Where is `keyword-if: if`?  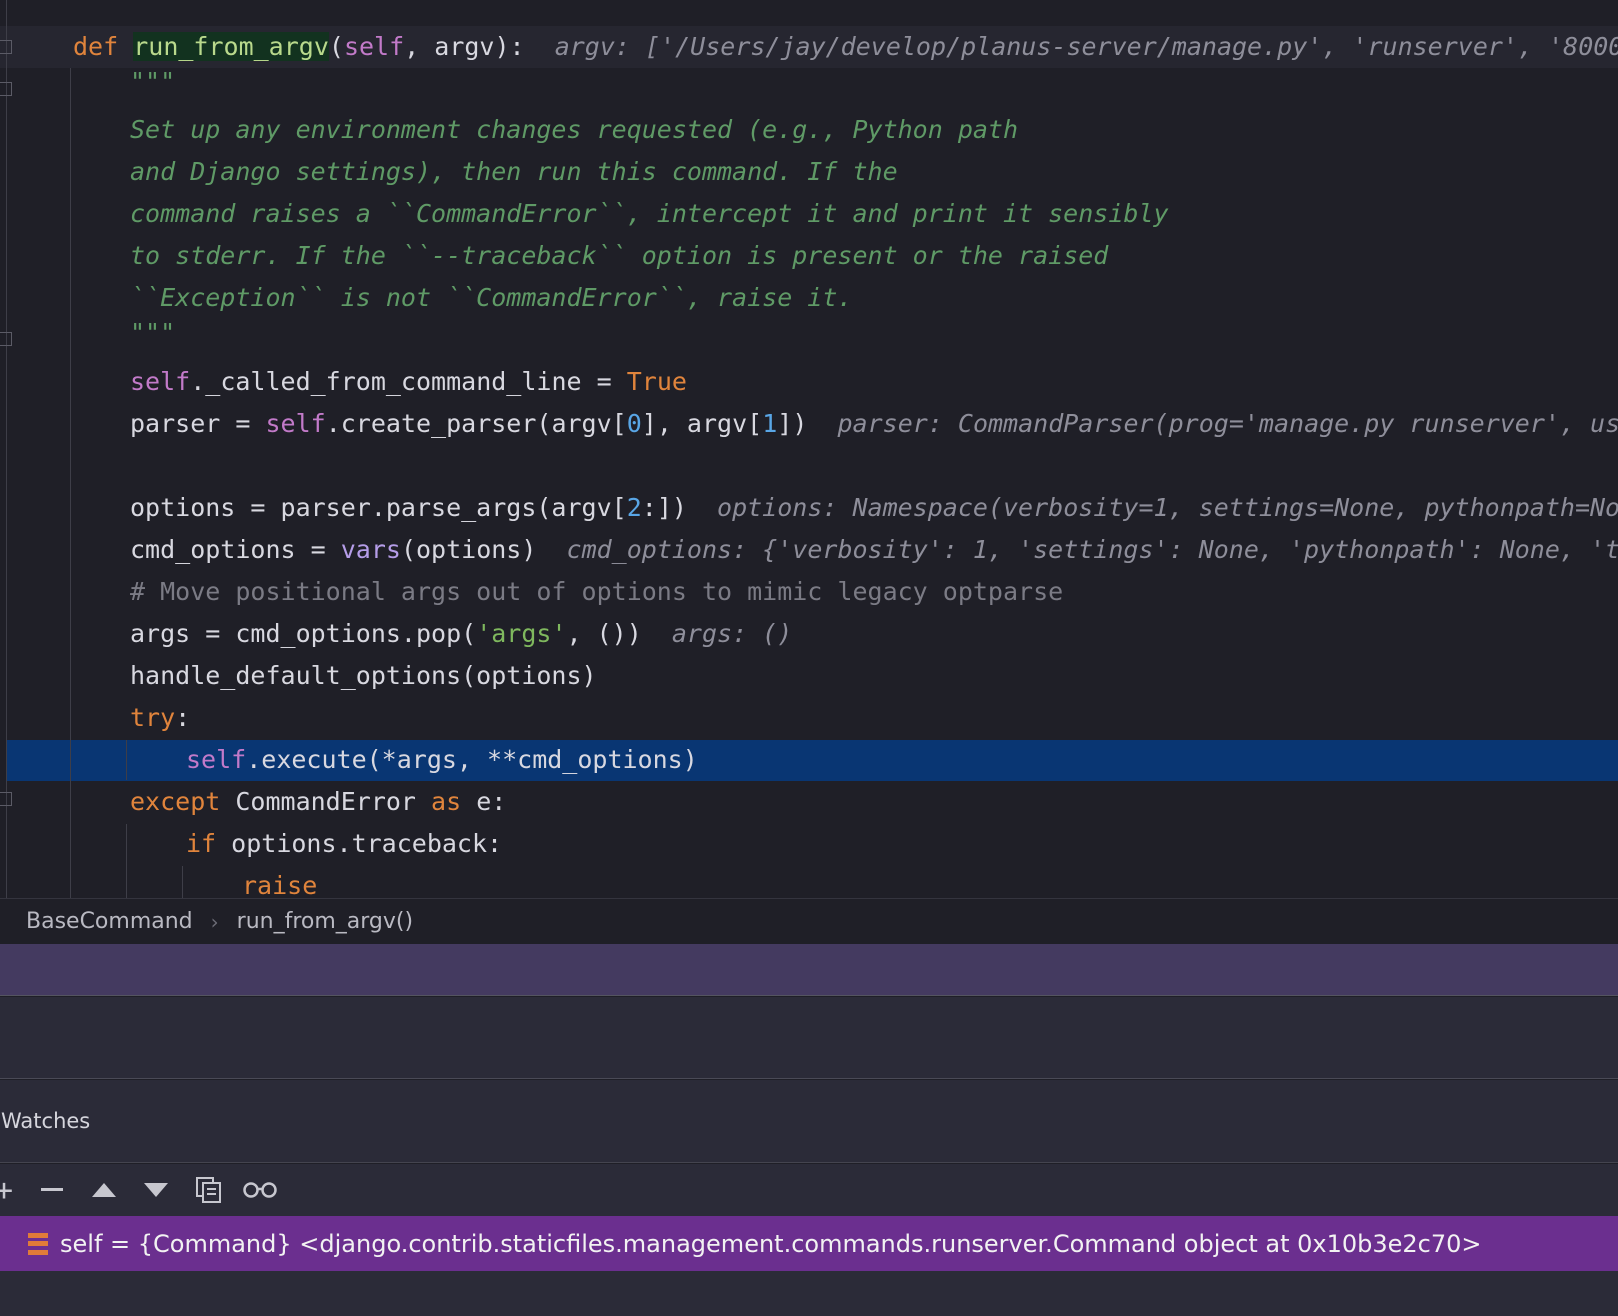 keyword-if: if is located at coordinates (201, 843).